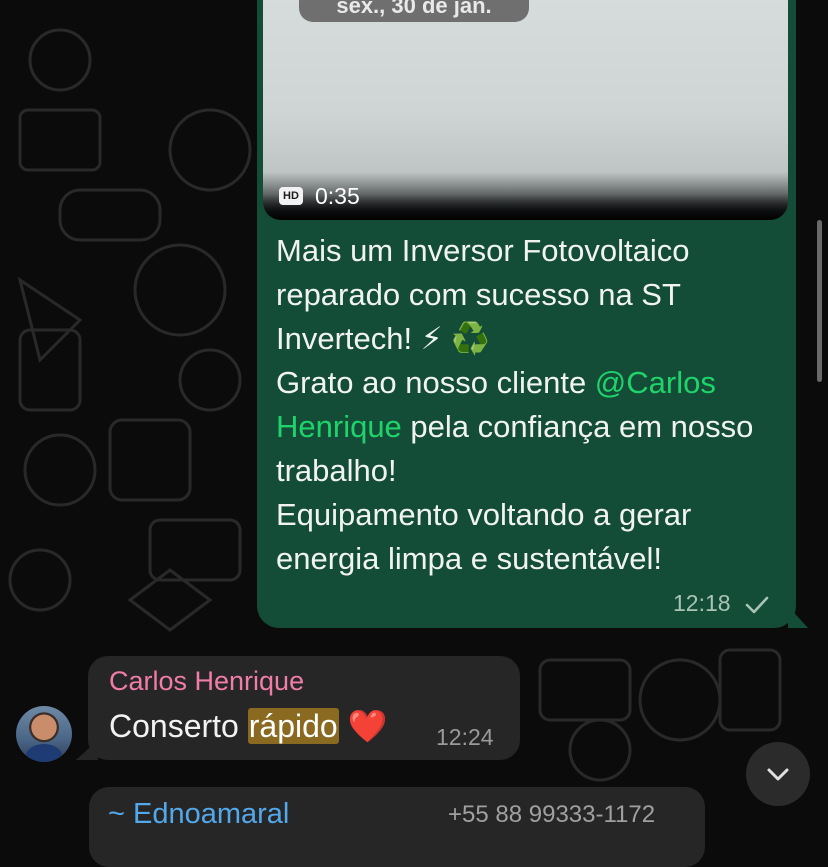 The image size is (828, 867). What do you see at coordinates (44, 734) in the screenshot?
I see `user-avatar` at bounding box center [44, 734].